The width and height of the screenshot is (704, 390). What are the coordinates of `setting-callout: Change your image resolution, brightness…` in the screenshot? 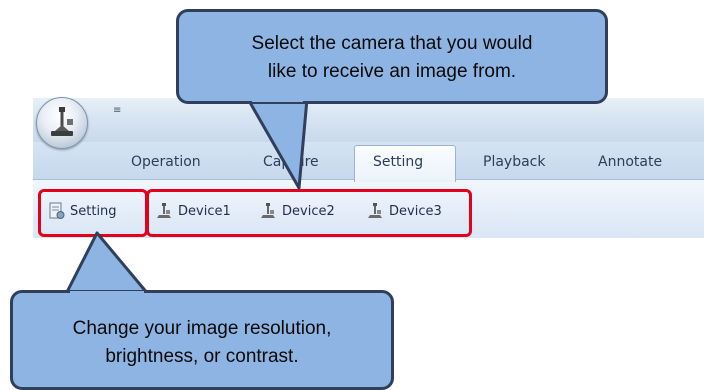 It's located at (202, 340).